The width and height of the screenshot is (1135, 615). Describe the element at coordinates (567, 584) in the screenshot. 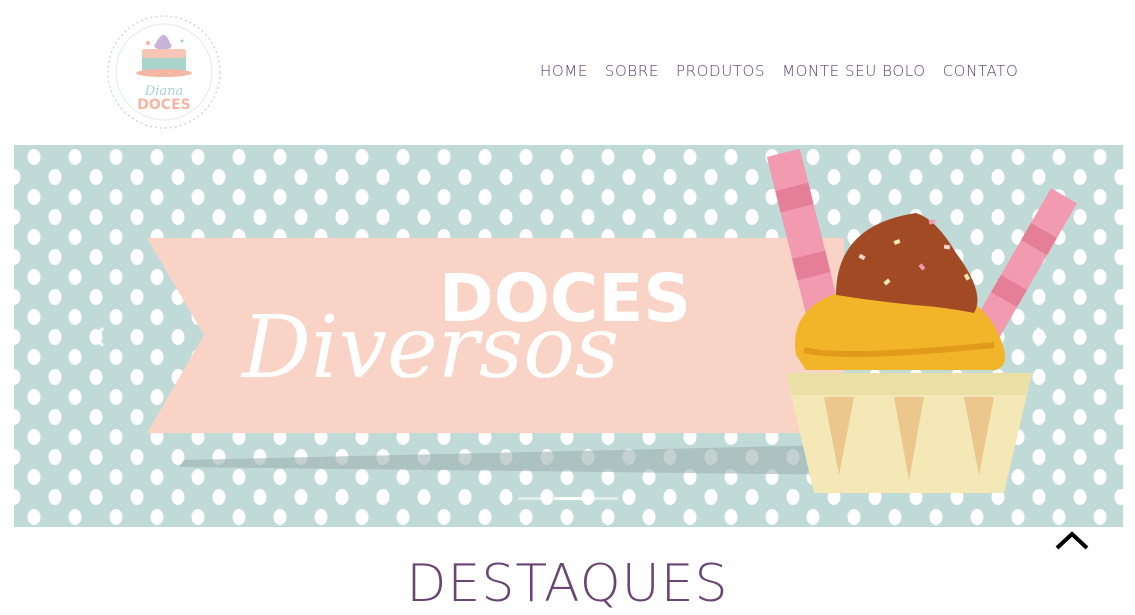

I see `section-title-destaques: DESTAQUES` at that location.